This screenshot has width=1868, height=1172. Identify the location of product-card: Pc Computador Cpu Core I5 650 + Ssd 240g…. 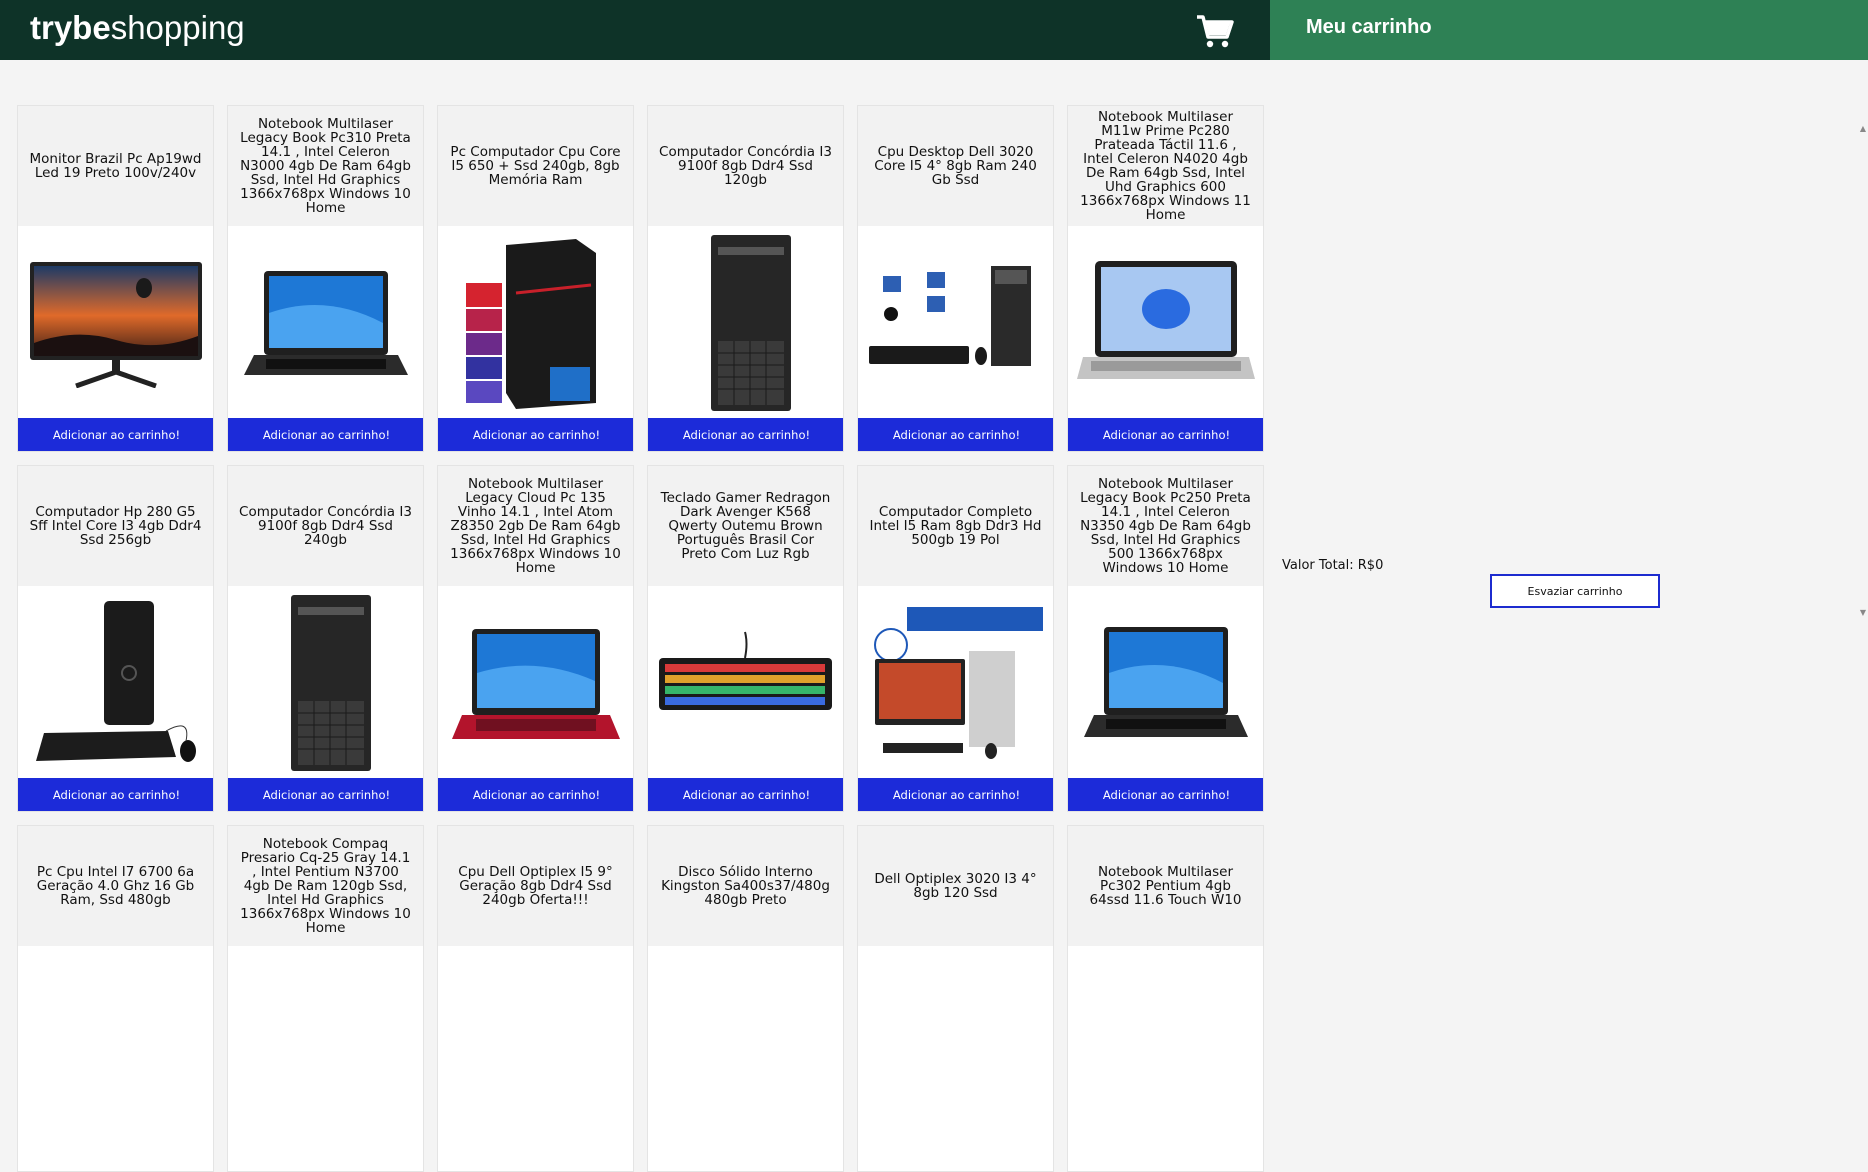
(535, 278).